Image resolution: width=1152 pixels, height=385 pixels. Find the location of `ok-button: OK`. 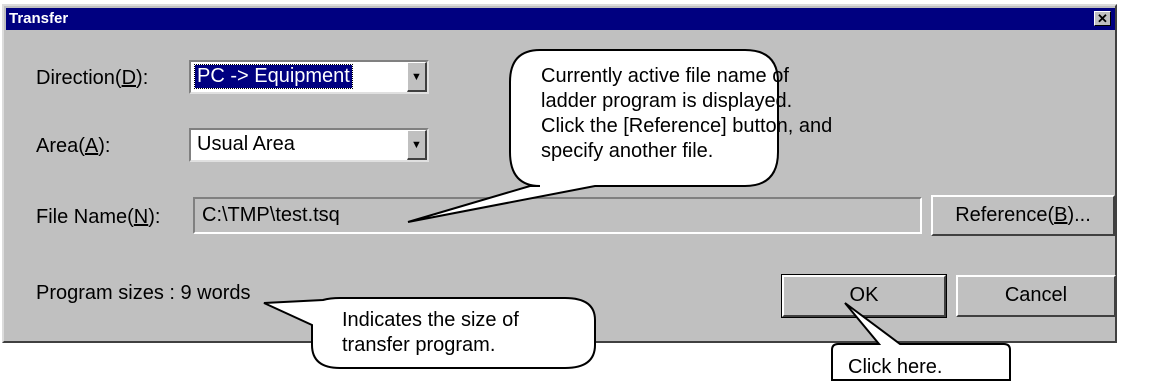

ok-button: OK is located at coordinates (864, 296).